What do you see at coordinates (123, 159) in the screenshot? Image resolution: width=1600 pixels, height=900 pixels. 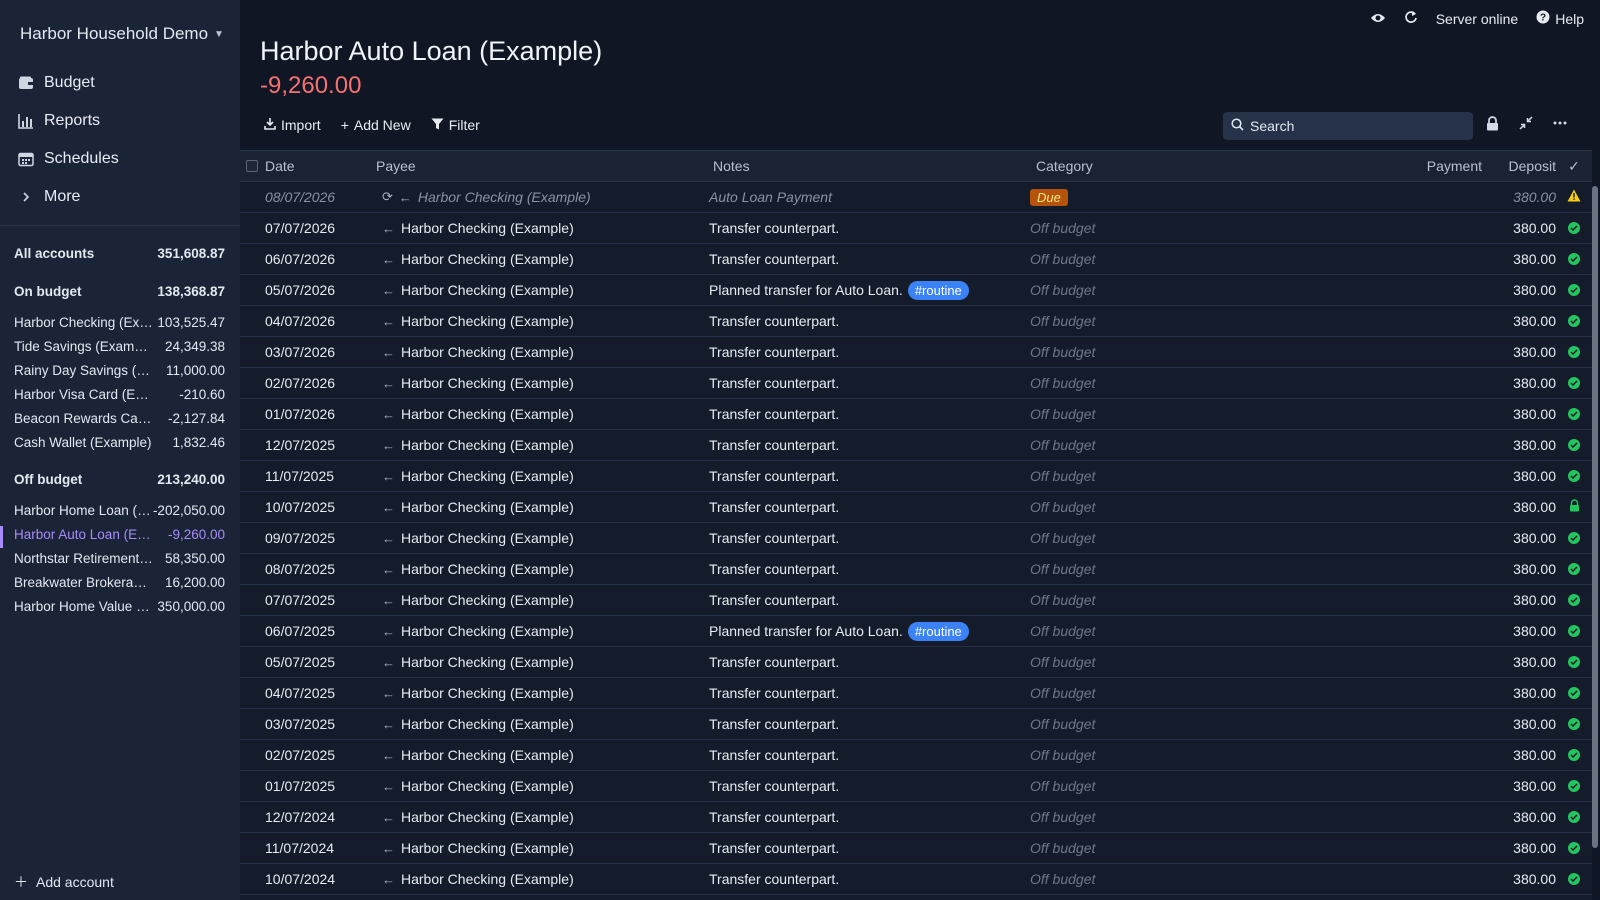 I see `sidebar-item-schedules: Schedules` at bounding box center [123, 159].